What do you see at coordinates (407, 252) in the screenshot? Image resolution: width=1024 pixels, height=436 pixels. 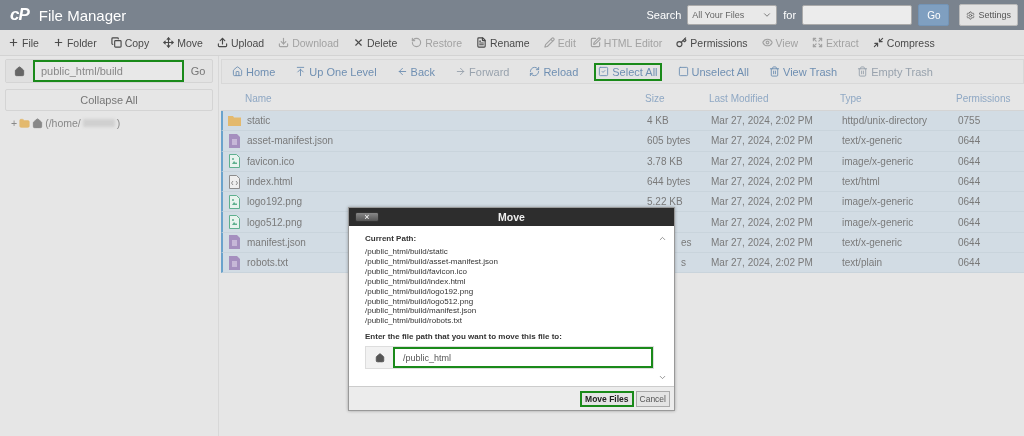 I see `path-line: /public_html/build/static` at bounding box center [407, 252].